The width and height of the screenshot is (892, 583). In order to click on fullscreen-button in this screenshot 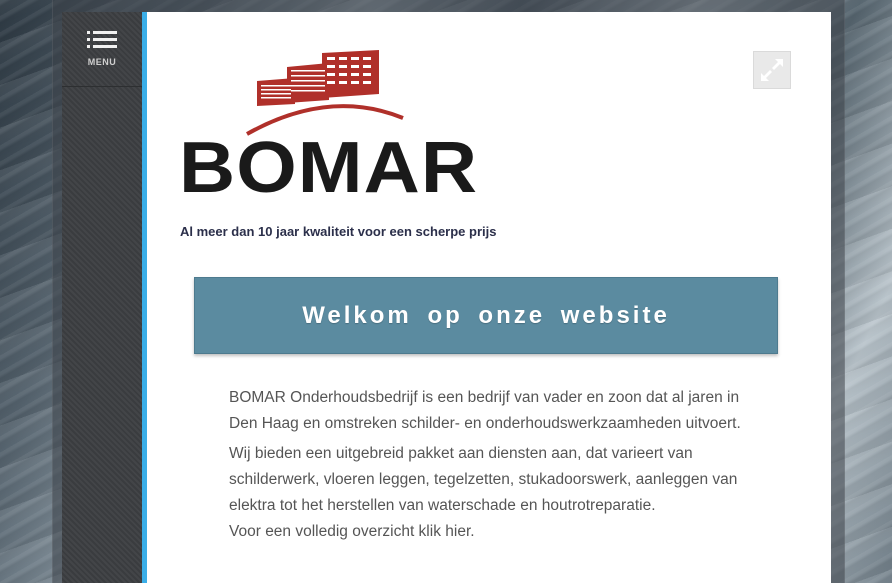, I will do `click(772, 70)`.